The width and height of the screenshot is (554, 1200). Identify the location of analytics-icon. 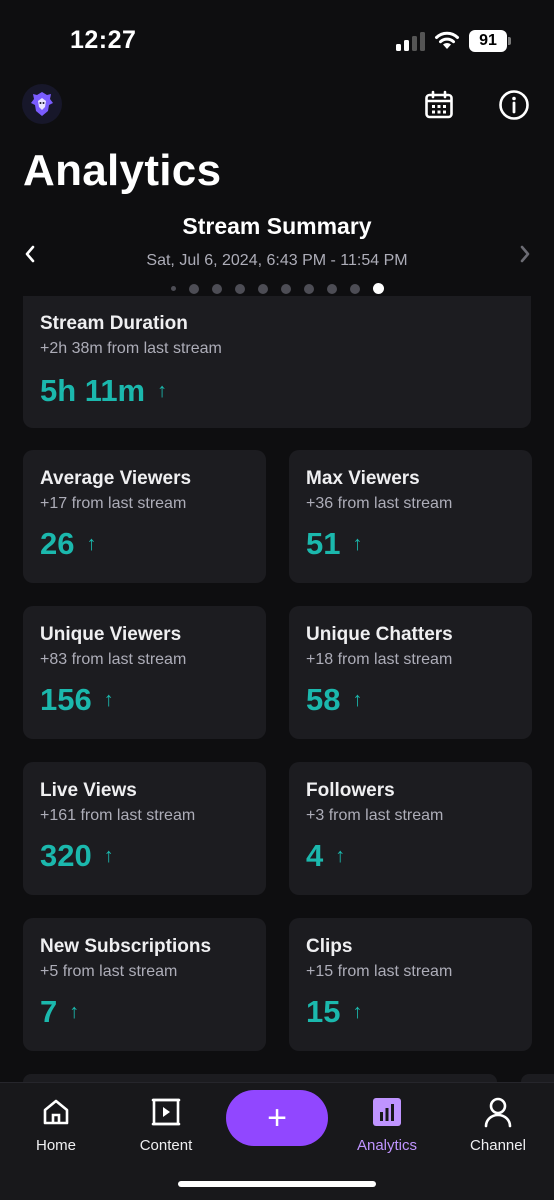
(387, 1112).